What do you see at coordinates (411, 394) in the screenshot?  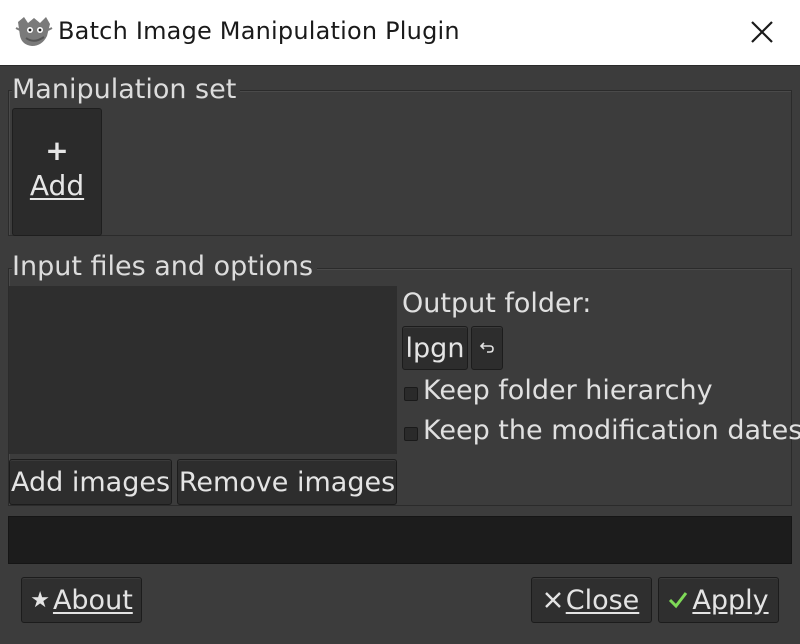 I see `keep-hierarchy-checkbox` at bounding box center [411, 394].